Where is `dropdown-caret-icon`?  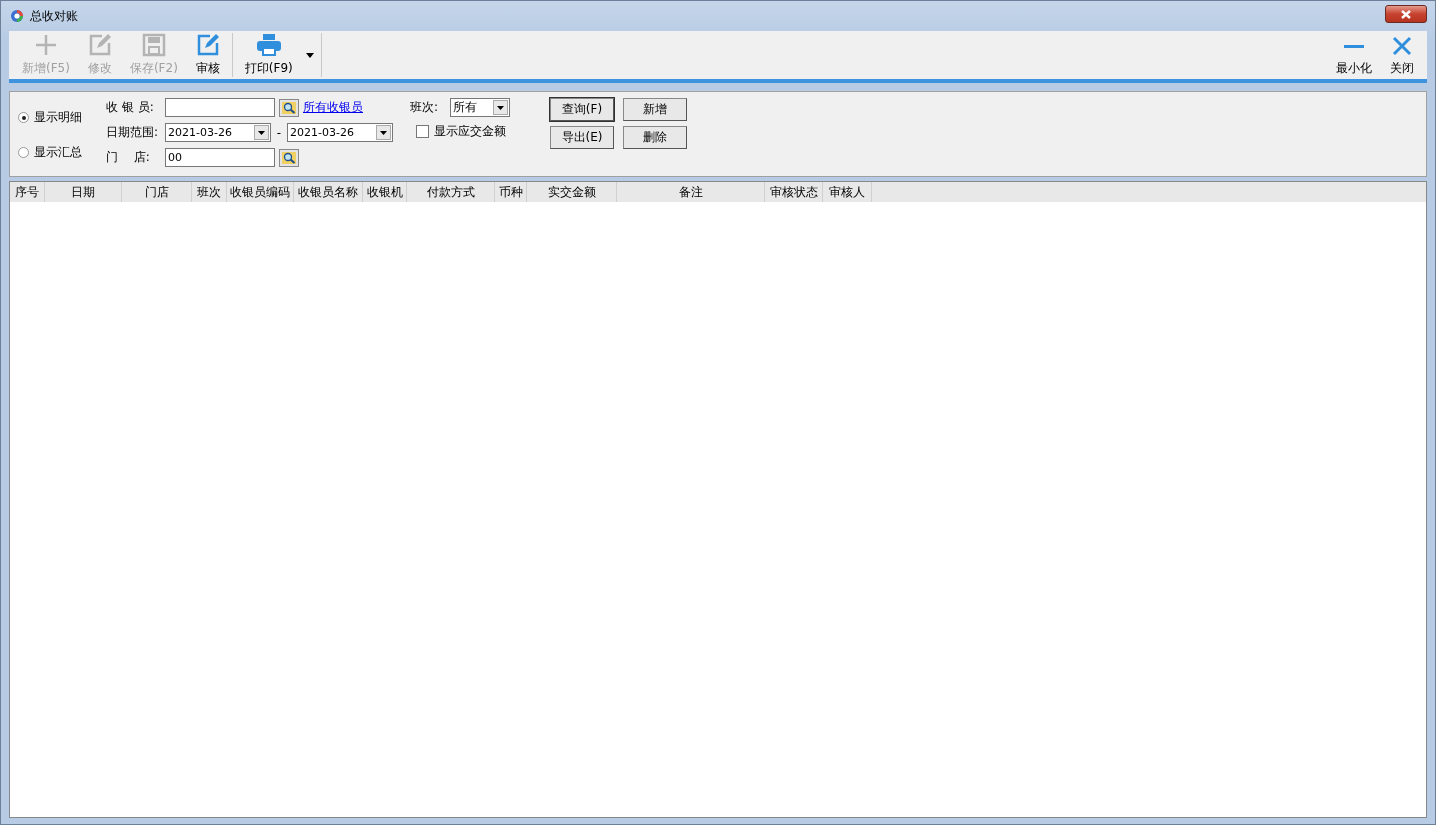 dropdown-caret-icon is located at coordinates (309, 55).